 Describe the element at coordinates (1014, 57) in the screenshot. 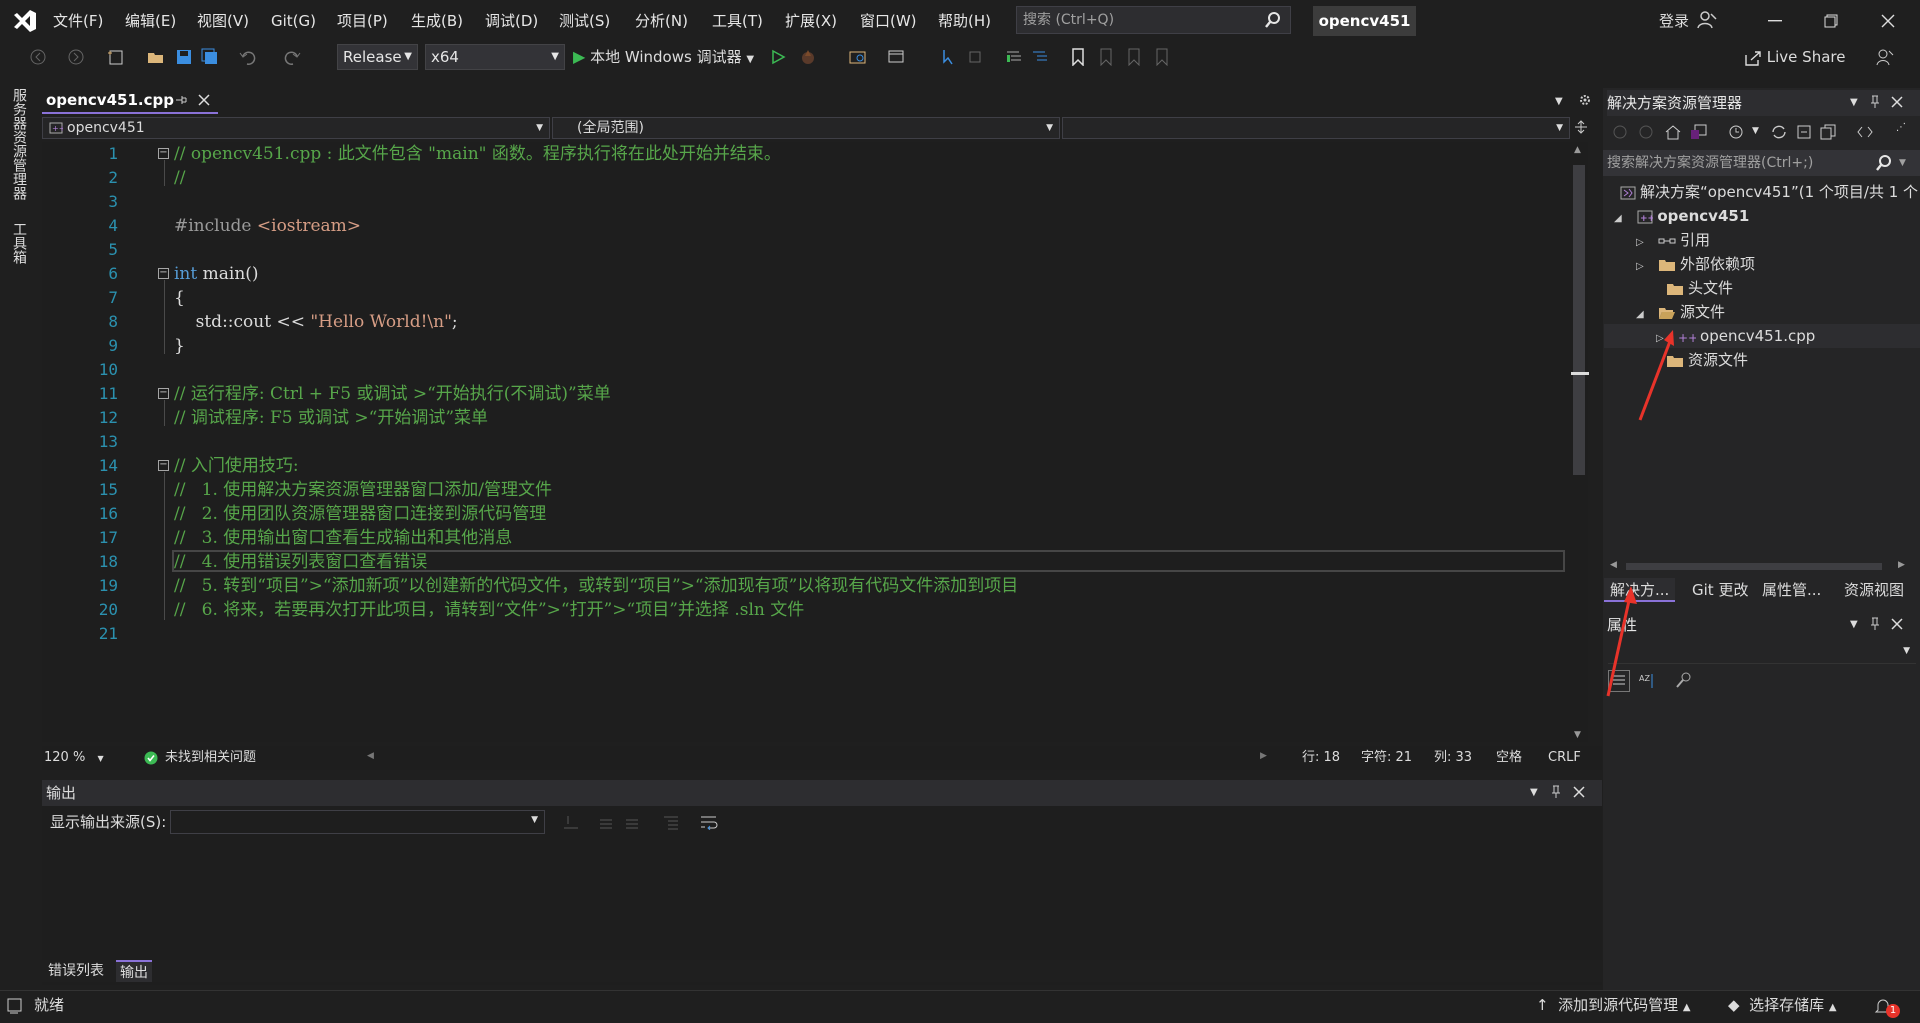

I see `comment-out-icon` at that location.